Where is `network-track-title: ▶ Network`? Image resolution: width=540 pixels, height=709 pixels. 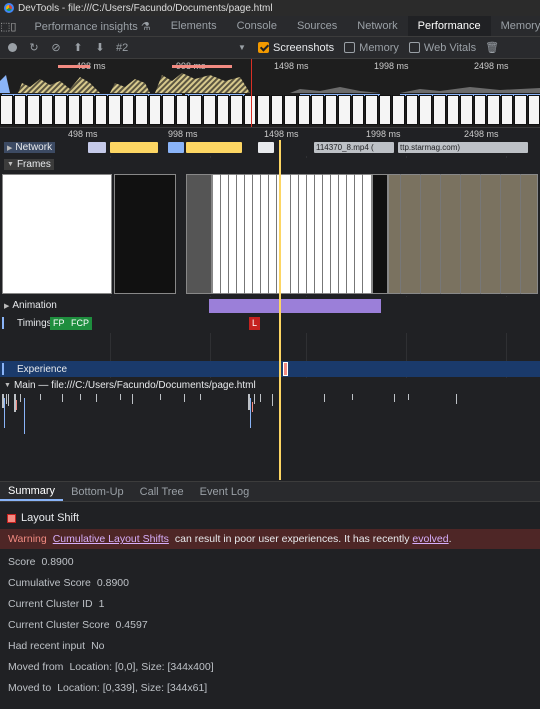
network-track-title: ▶ Network is located at coordinates (30, 147).